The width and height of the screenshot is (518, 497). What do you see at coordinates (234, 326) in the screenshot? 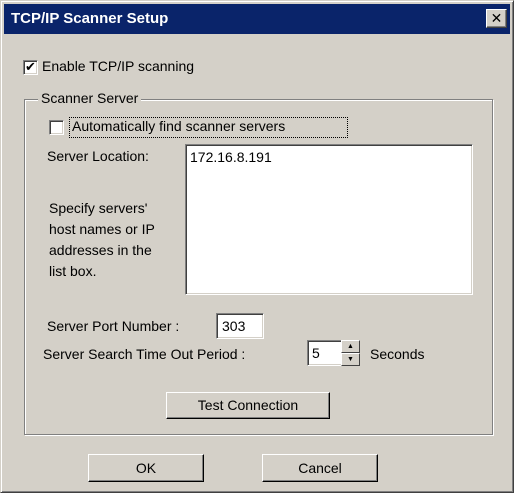
I see `port-value: 303` at bounding box center [234, 326].